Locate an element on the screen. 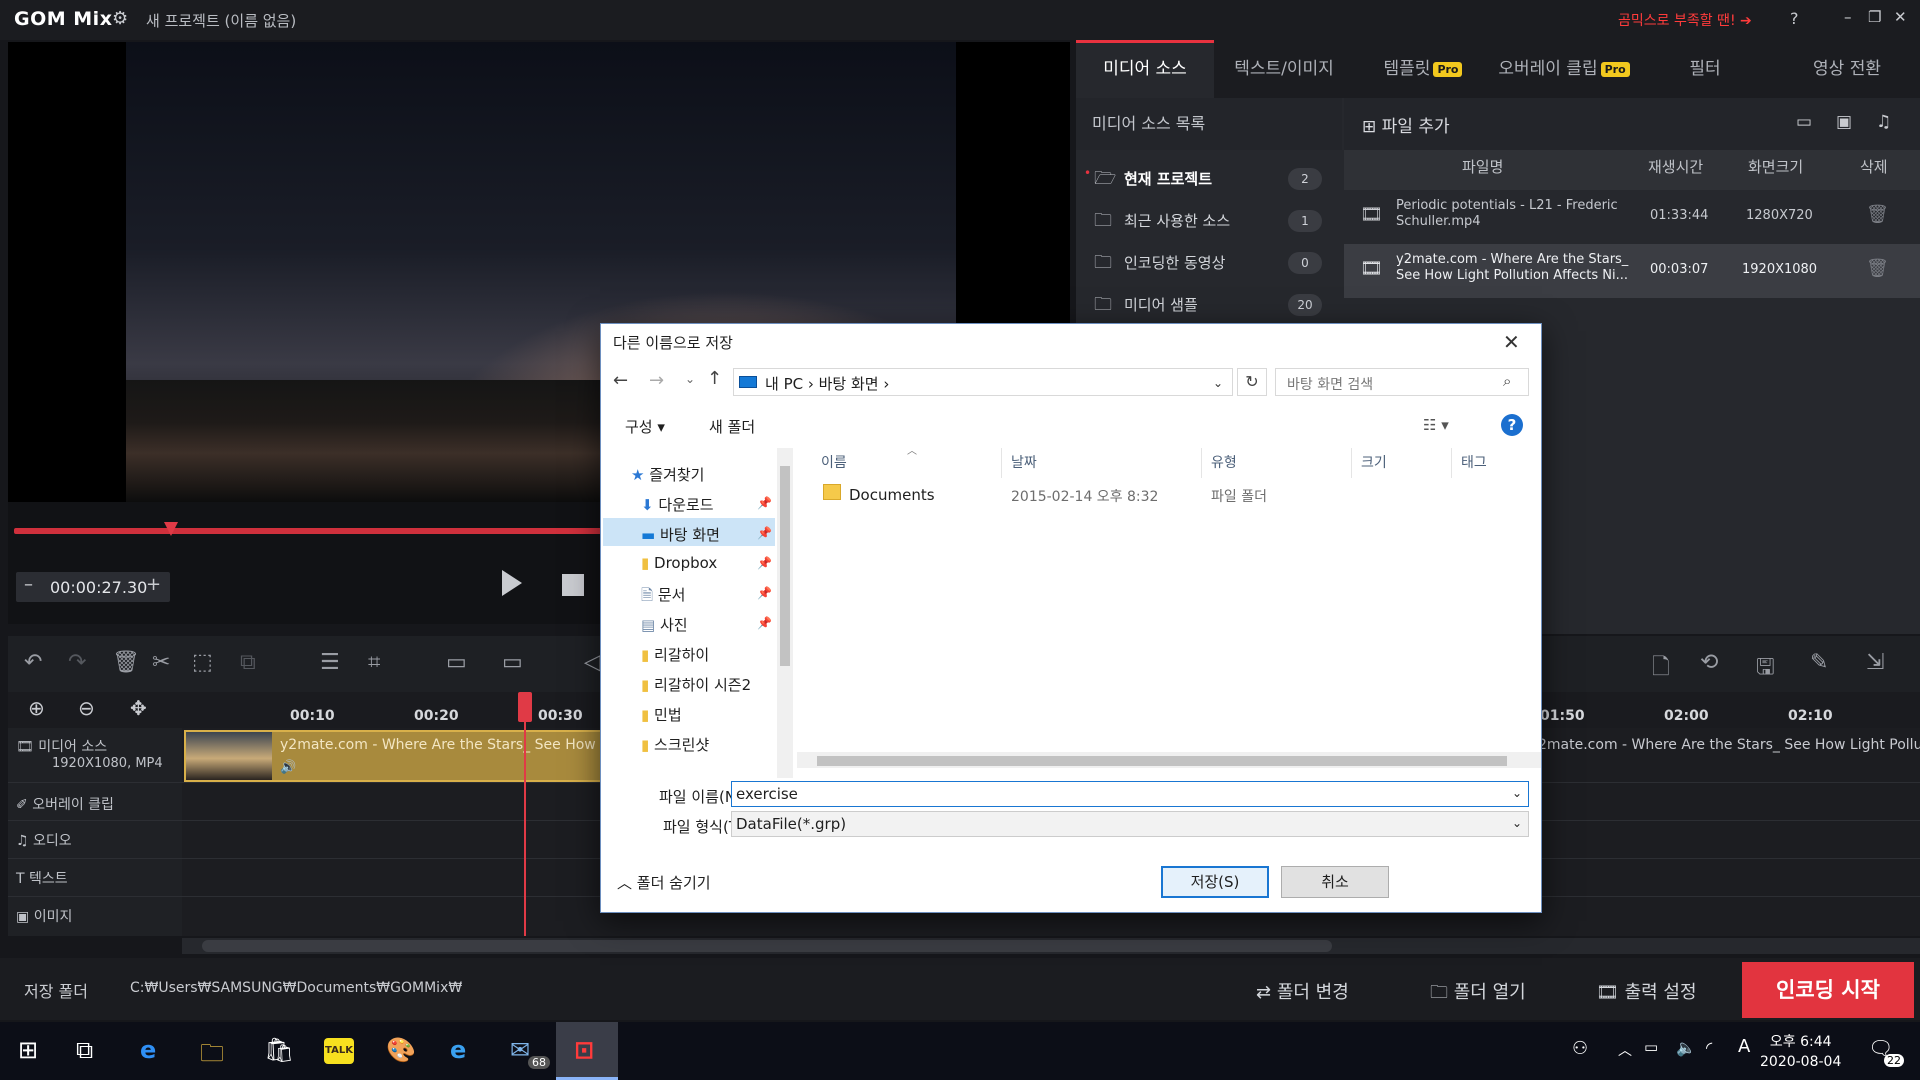 Image resolution: width=1920 pixels, height=1080 pixels. zoom-in-icon: ⊕ is located at coordinates (36, 708).